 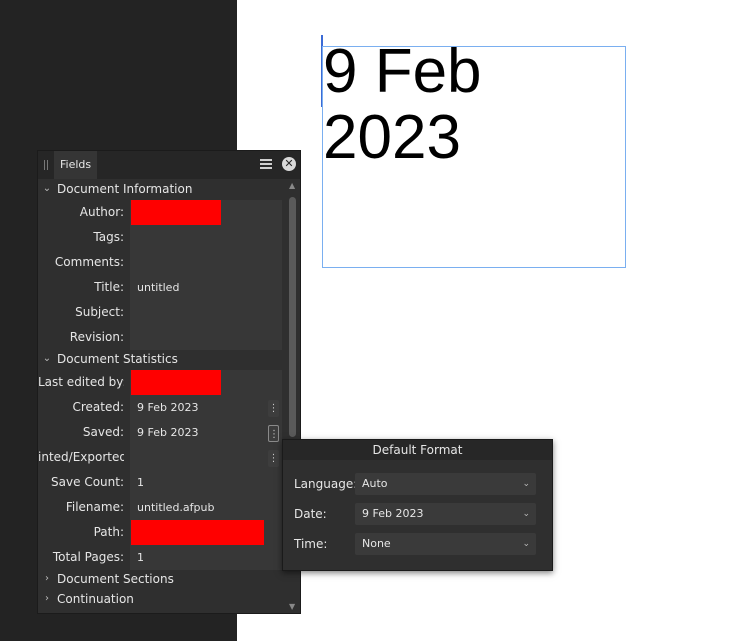 I want to click on comments-field, so click(x=206, y=262).